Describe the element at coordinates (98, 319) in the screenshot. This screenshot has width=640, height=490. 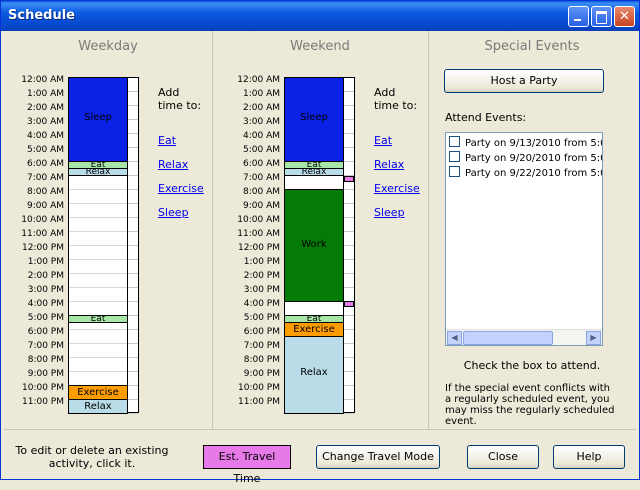
I see `activity-block-eat: Eat` at that location.